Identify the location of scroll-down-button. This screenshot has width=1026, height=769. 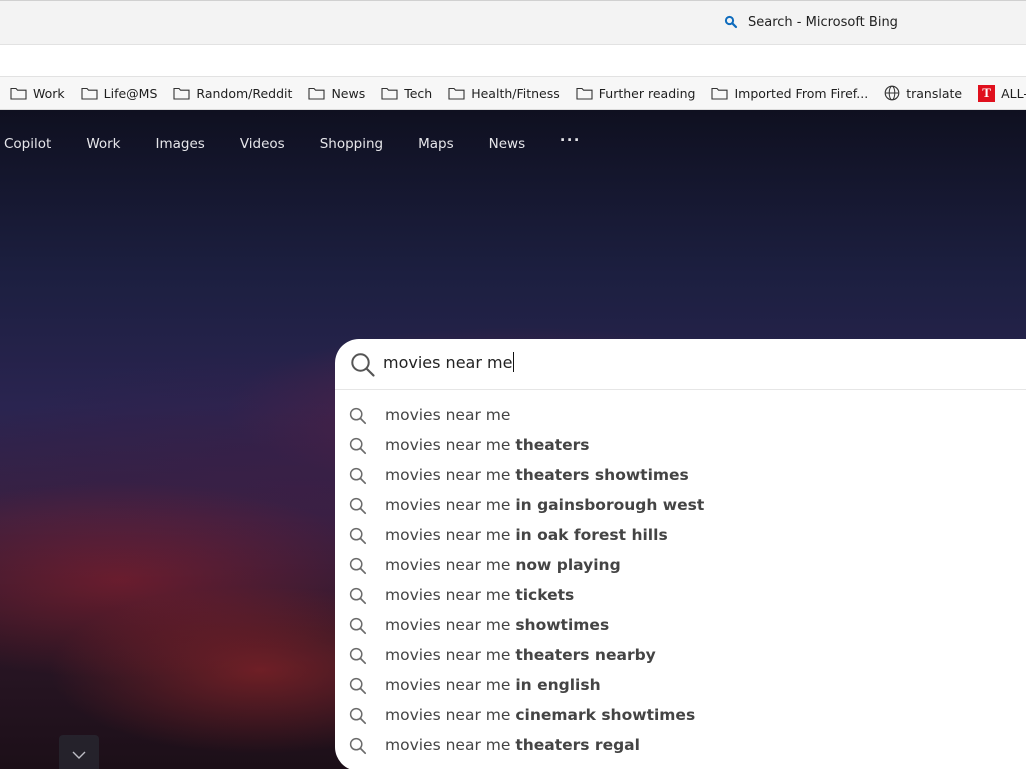
(79, 752).